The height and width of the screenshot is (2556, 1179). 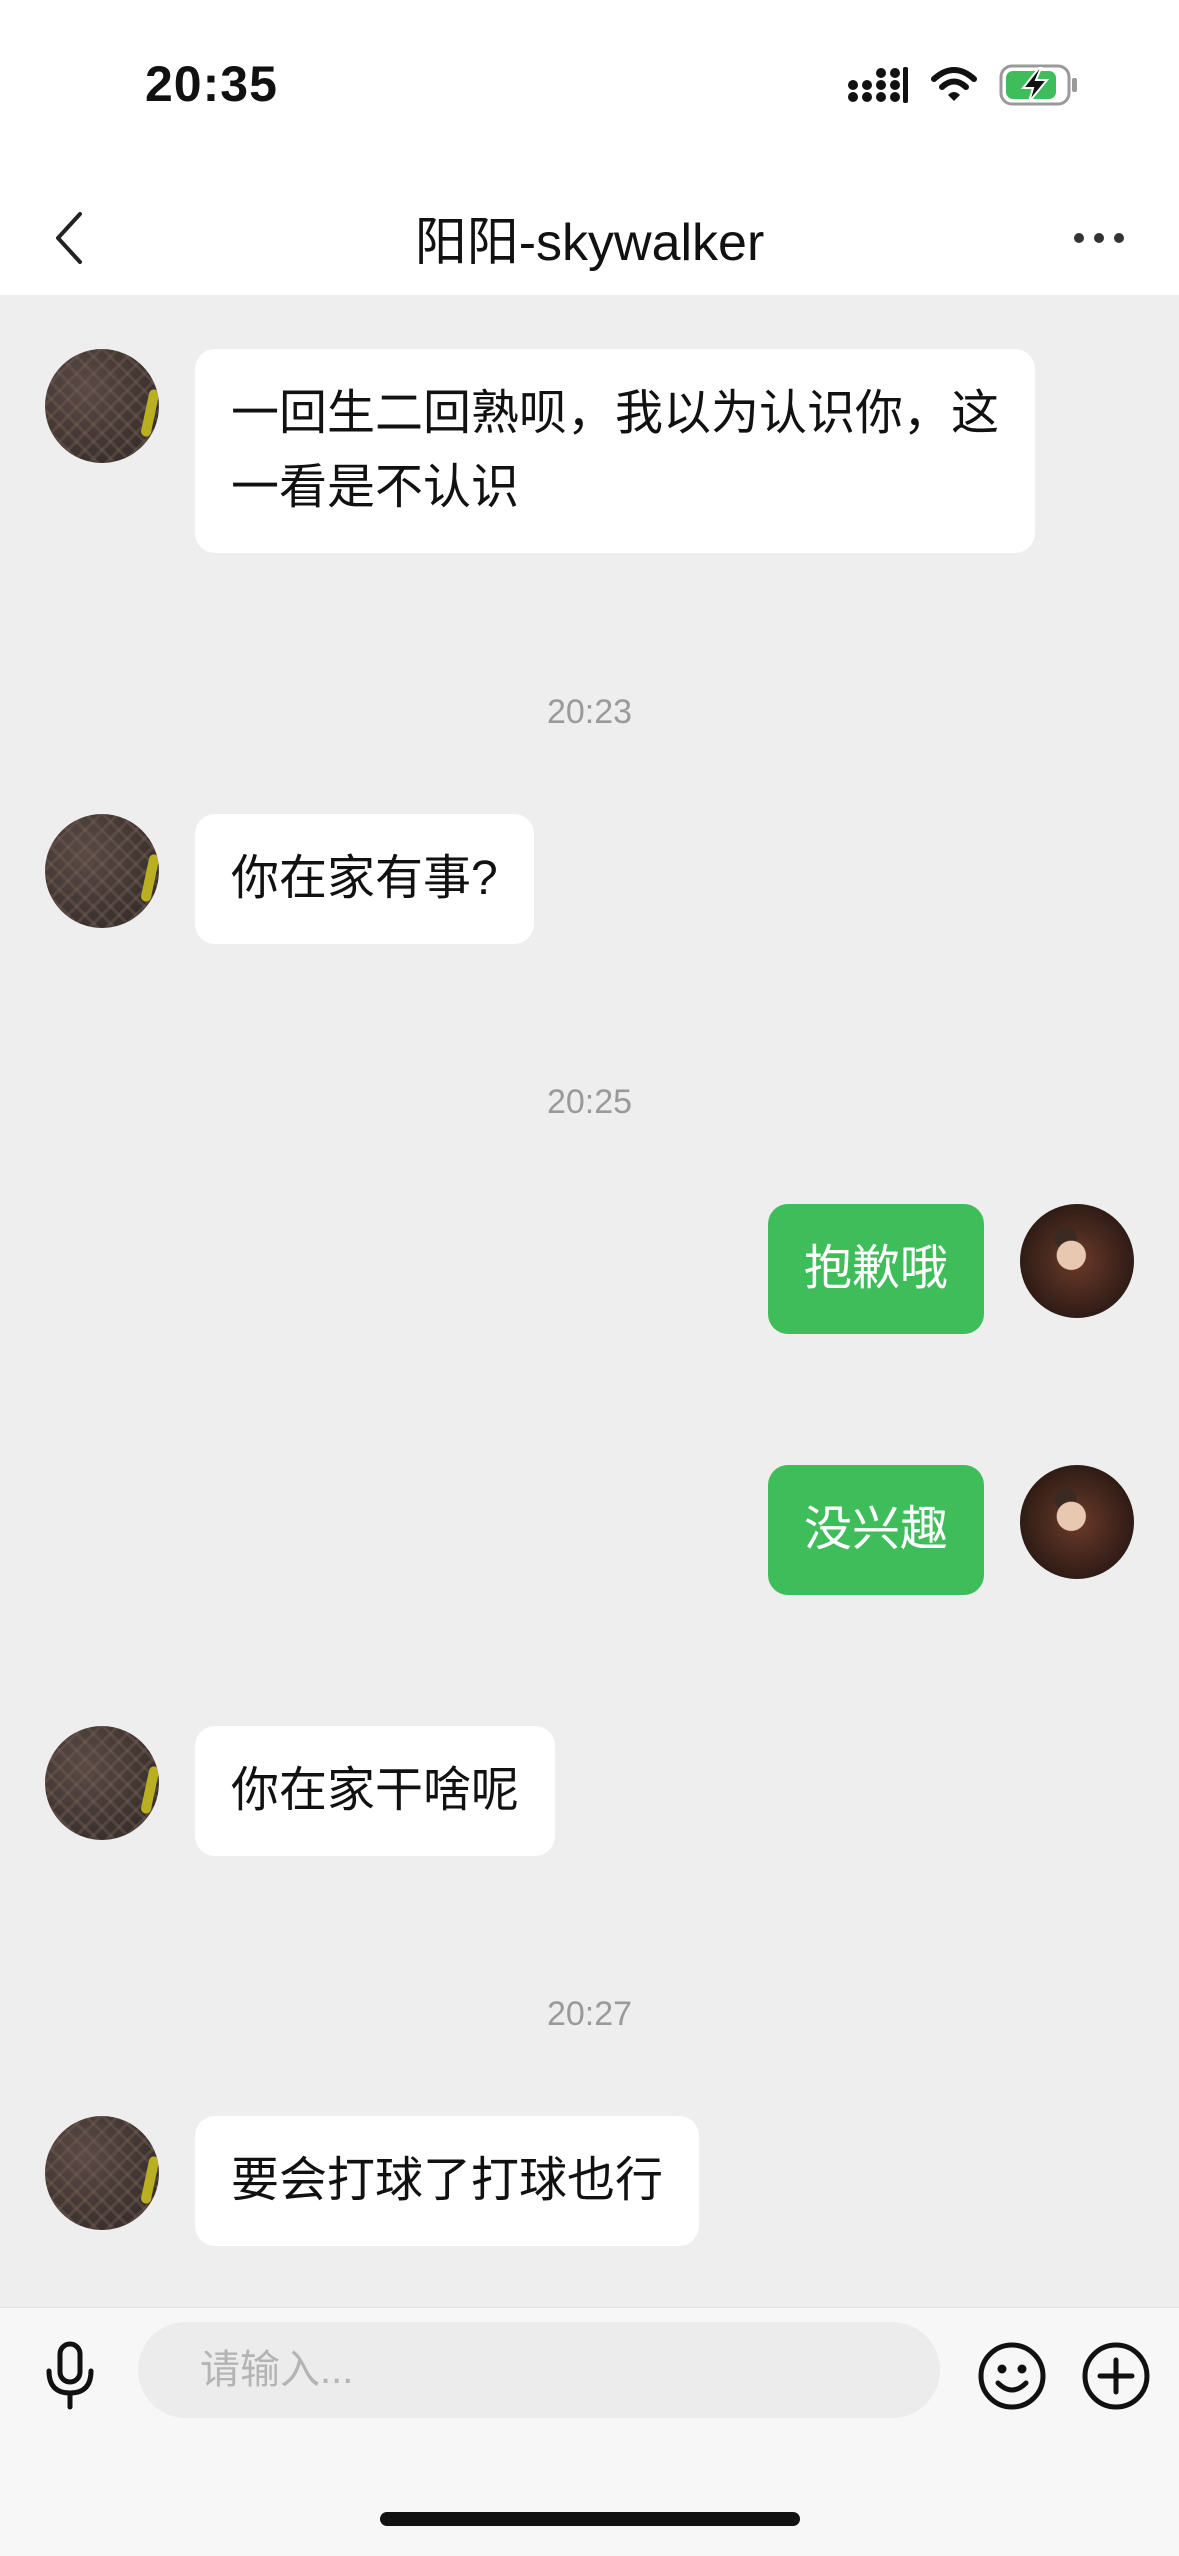 I want to click on message-bubble: 你在家干啥呢, so click(x=375, y=1791).